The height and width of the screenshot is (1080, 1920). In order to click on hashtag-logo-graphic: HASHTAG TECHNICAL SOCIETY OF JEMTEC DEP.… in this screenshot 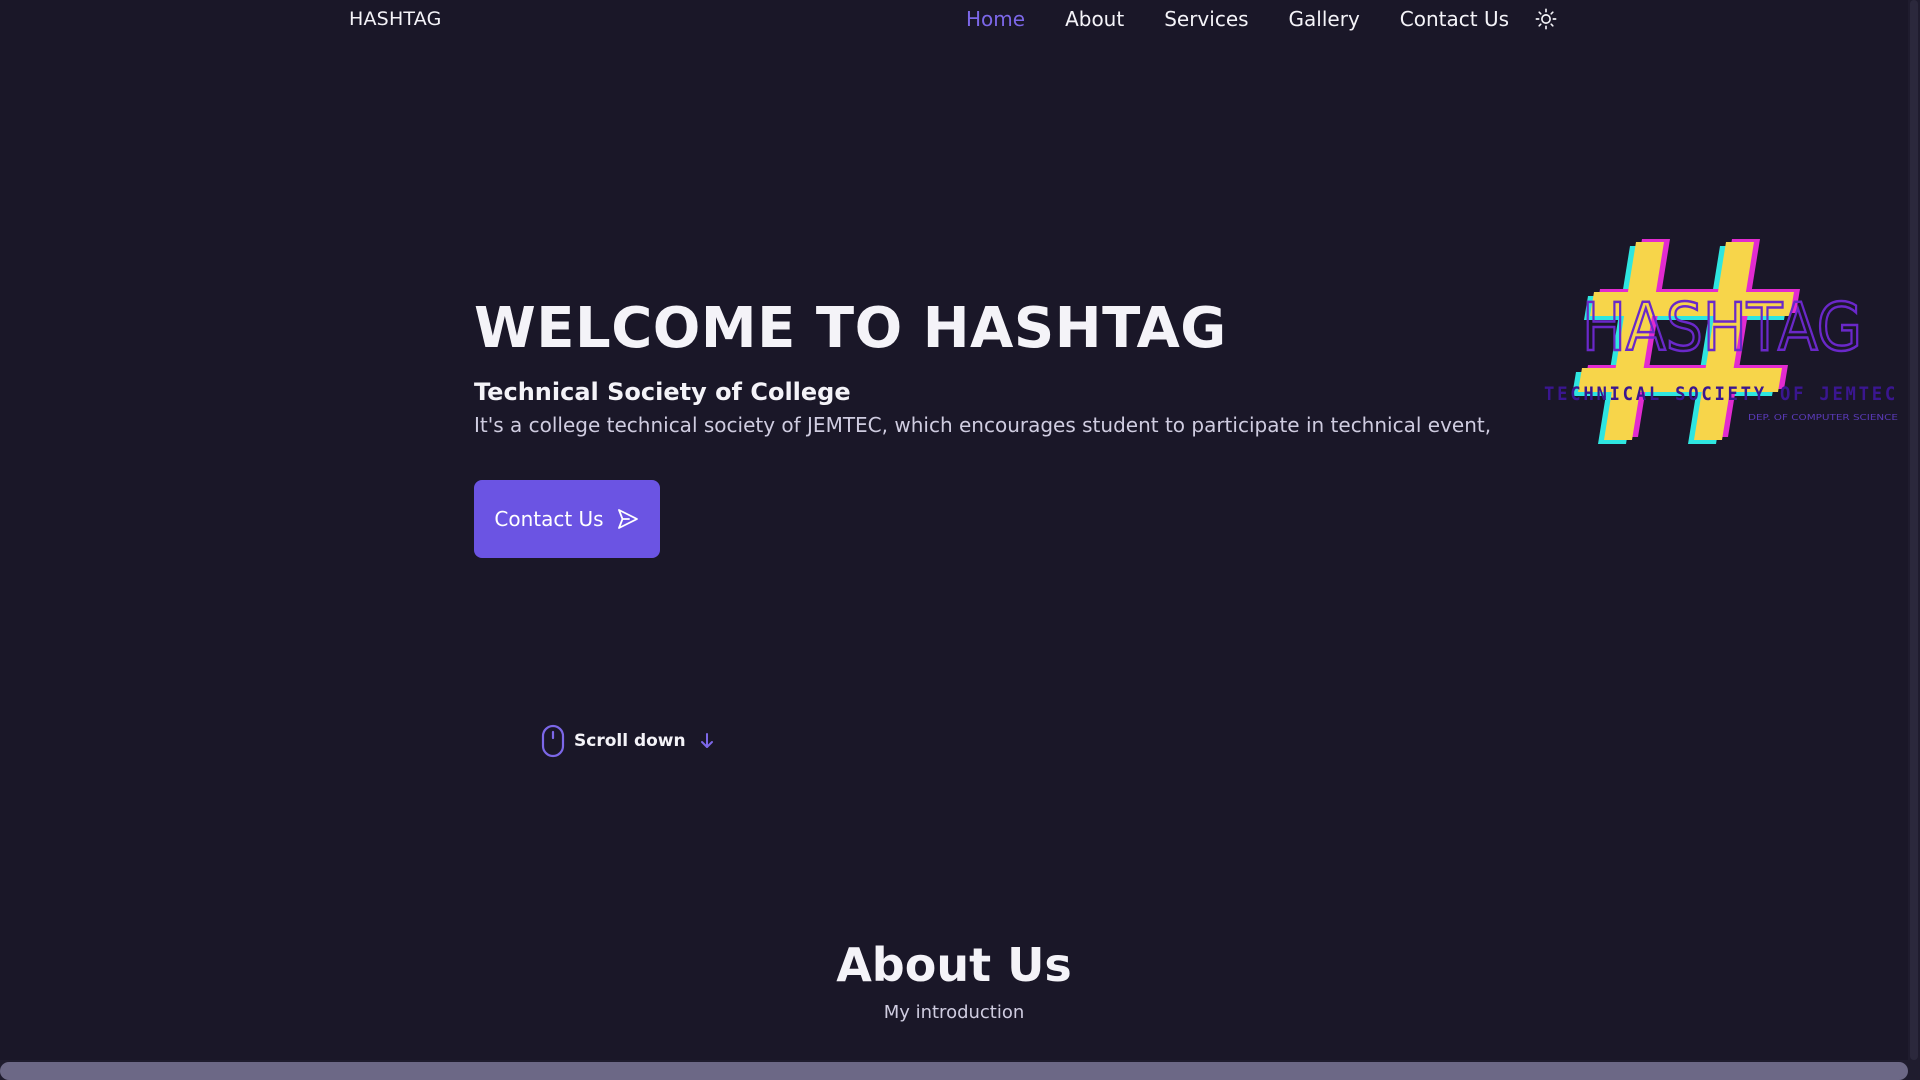, I will do `click(1721, 341)`.